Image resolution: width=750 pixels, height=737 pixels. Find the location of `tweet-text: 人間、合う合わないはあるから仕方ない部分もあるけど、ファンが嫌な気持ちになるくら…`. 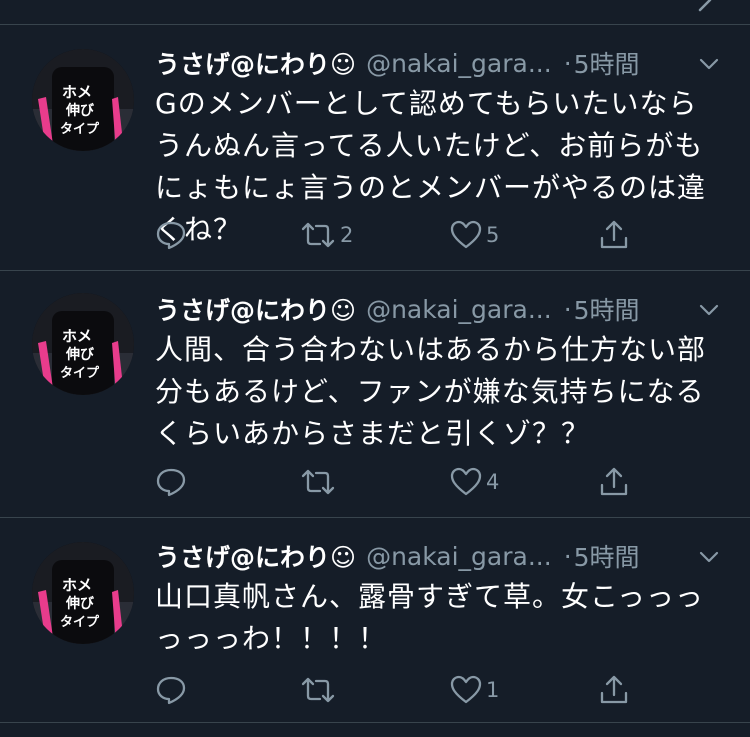

tweet-text: 人間、合う合わないはあるから仕方ない部分もあるけど、ファンが嫌な気持ちになるくら… is located at coordinates (431, 391).